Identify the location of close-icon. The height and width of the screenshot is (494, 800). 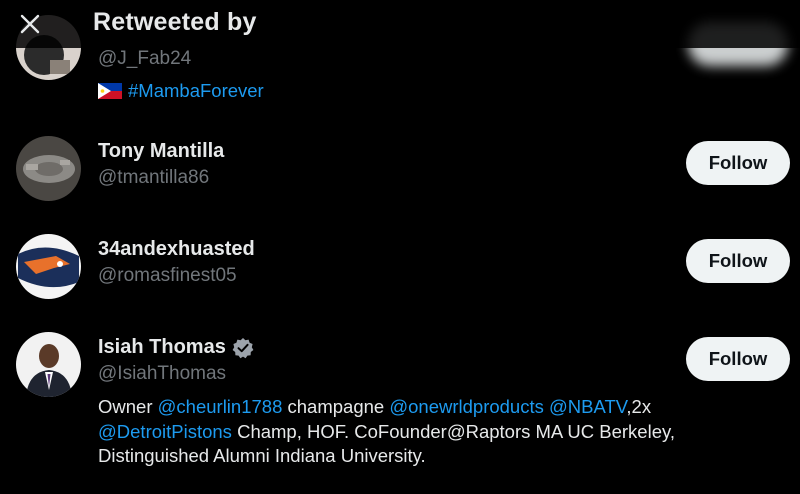
(30, 24).